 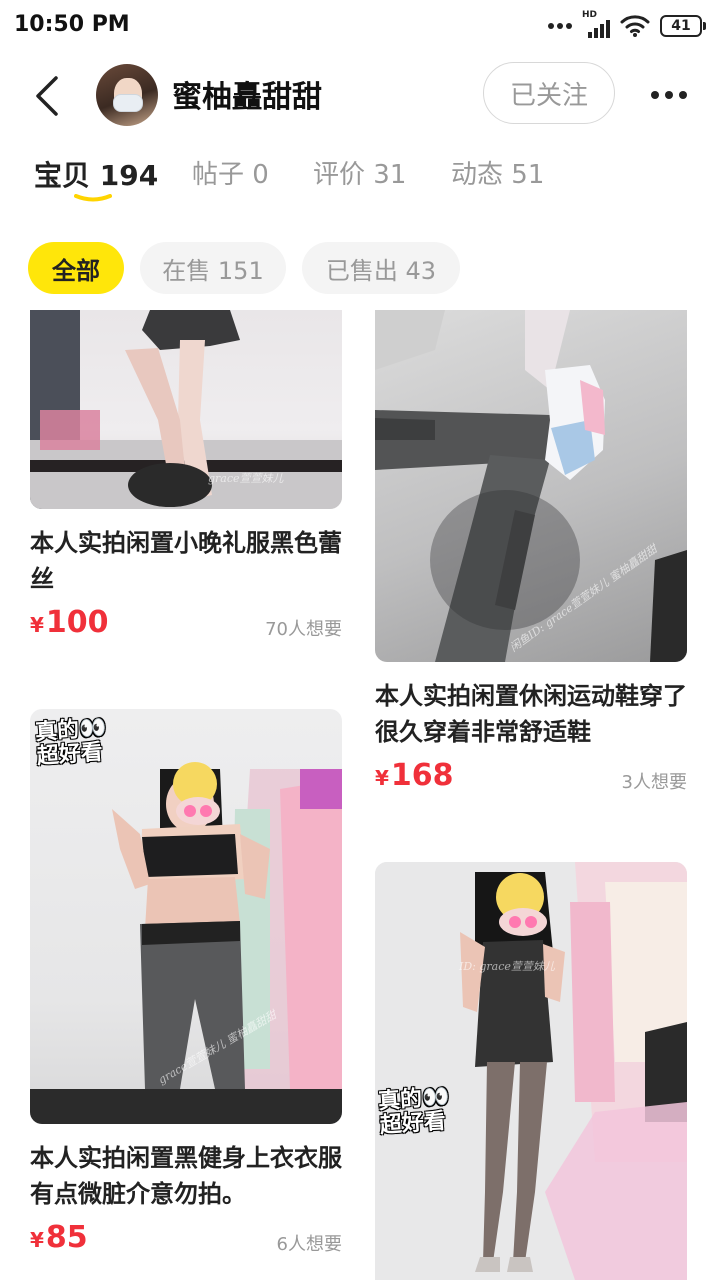 I want to click on product-title: 本人实拍闲置休闲运动鞋穿了很久穿着非常舒适鞋, so click(x=531, y=714).